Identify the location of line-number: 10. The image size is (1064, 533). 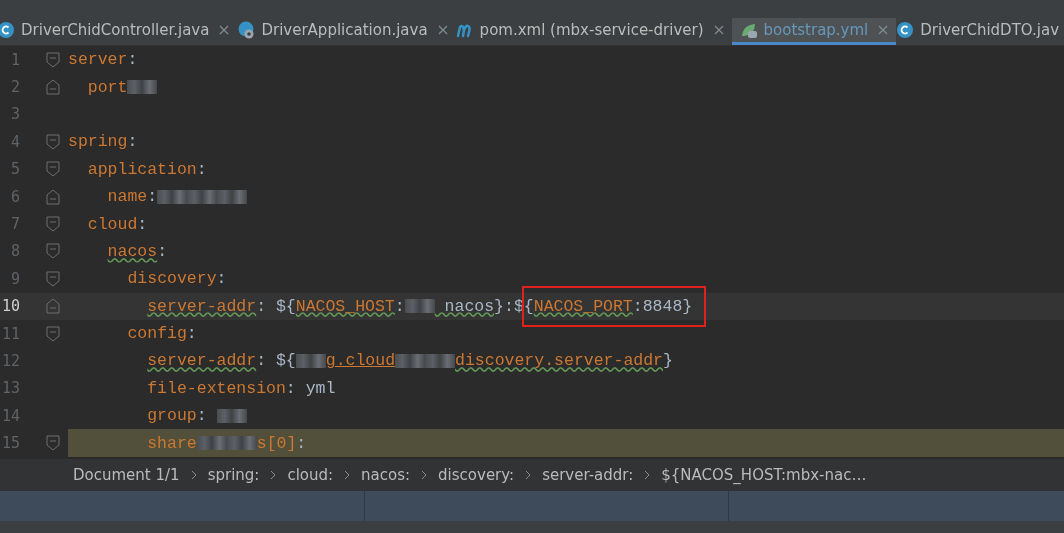
(10, 306).